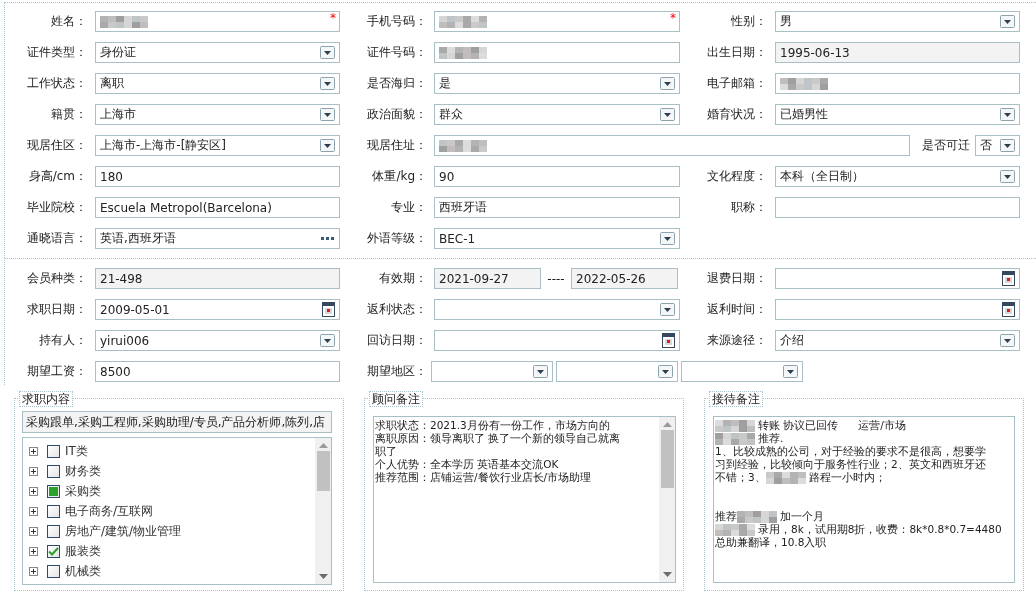 The height and width of the screenshot is (592, 1036). What do you see at coordinates (217, 238) in the screenshot?
I see `picker-field: 英语,西班牙语` at bounding box center [217, 238].